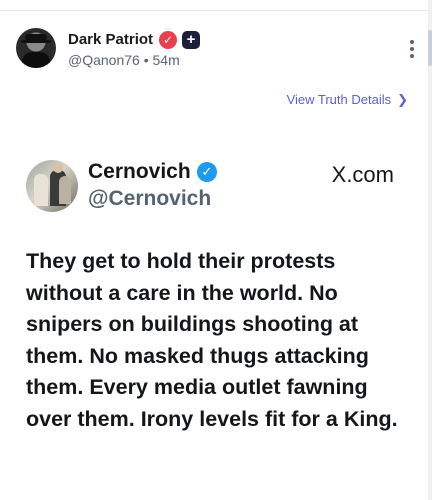 The image size is (432, 500). Describe the element at coordinates (216, 188) in the screenshot. I see `embedded-post-header: Cernovich ✓ @Cernovich X.com` at that location.